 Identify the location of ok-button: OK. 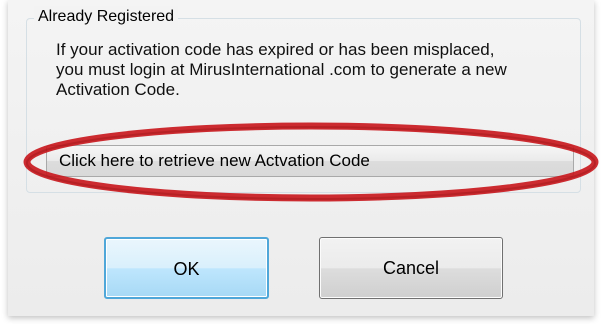
(186, 268).